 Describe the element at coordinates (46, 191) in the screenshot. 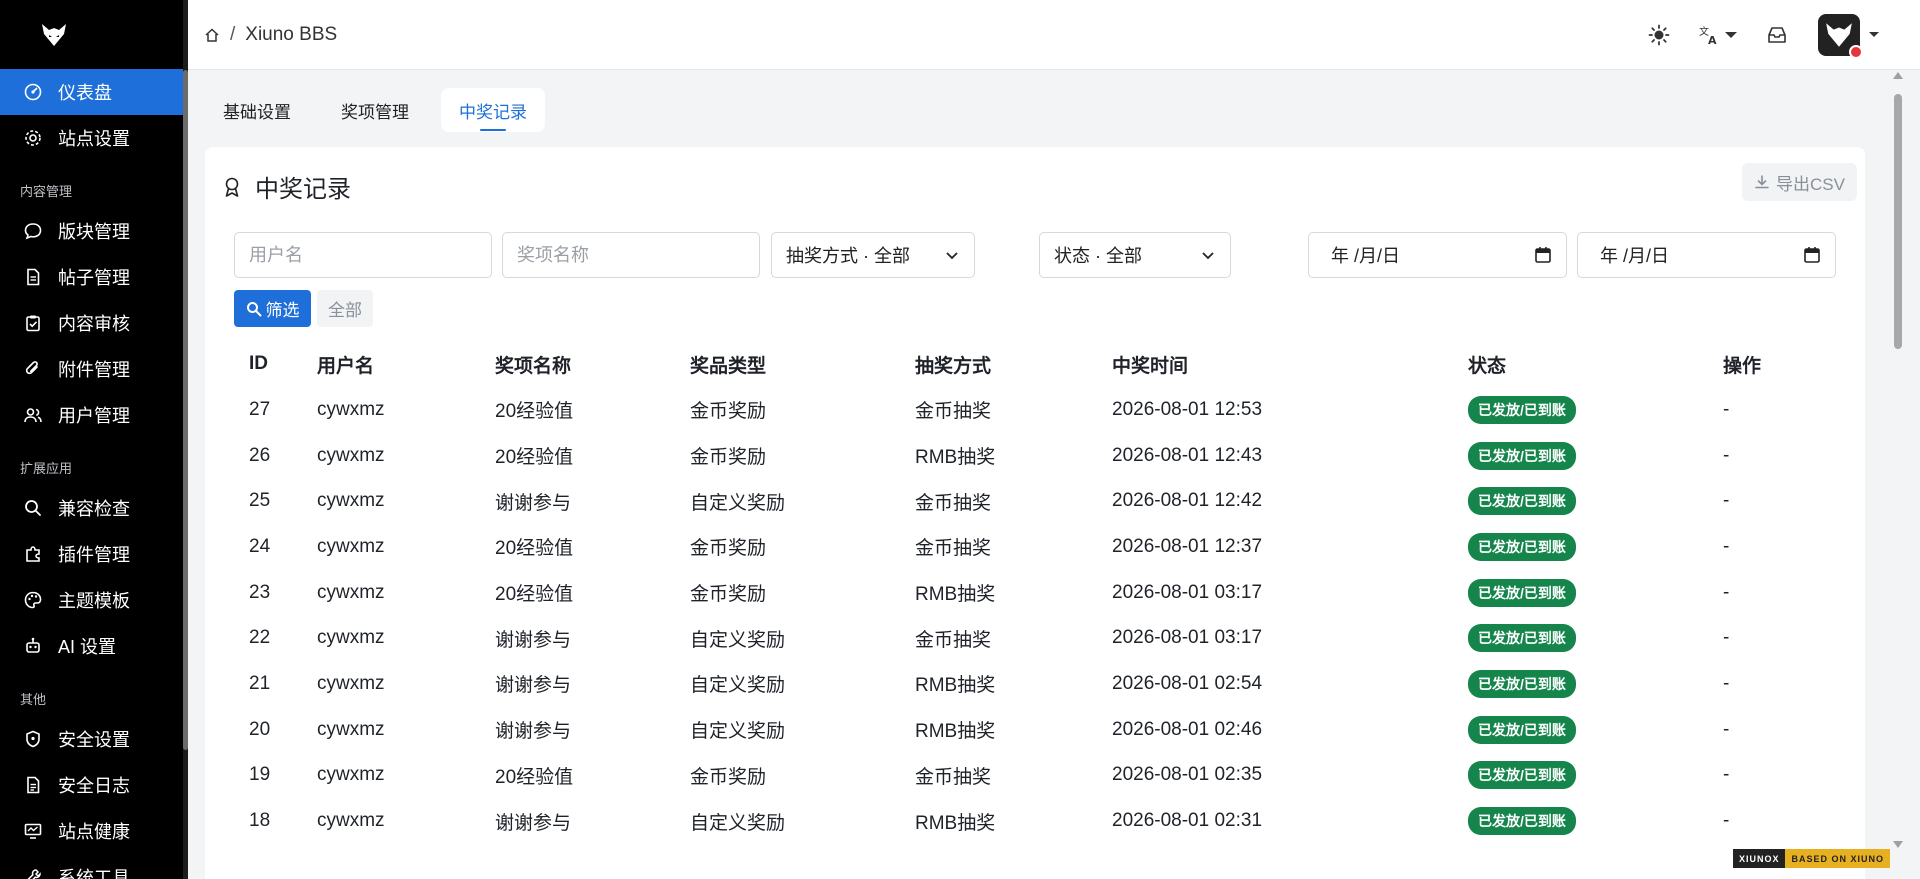

I see `sidebar-group-title: 内容管理` at that location.